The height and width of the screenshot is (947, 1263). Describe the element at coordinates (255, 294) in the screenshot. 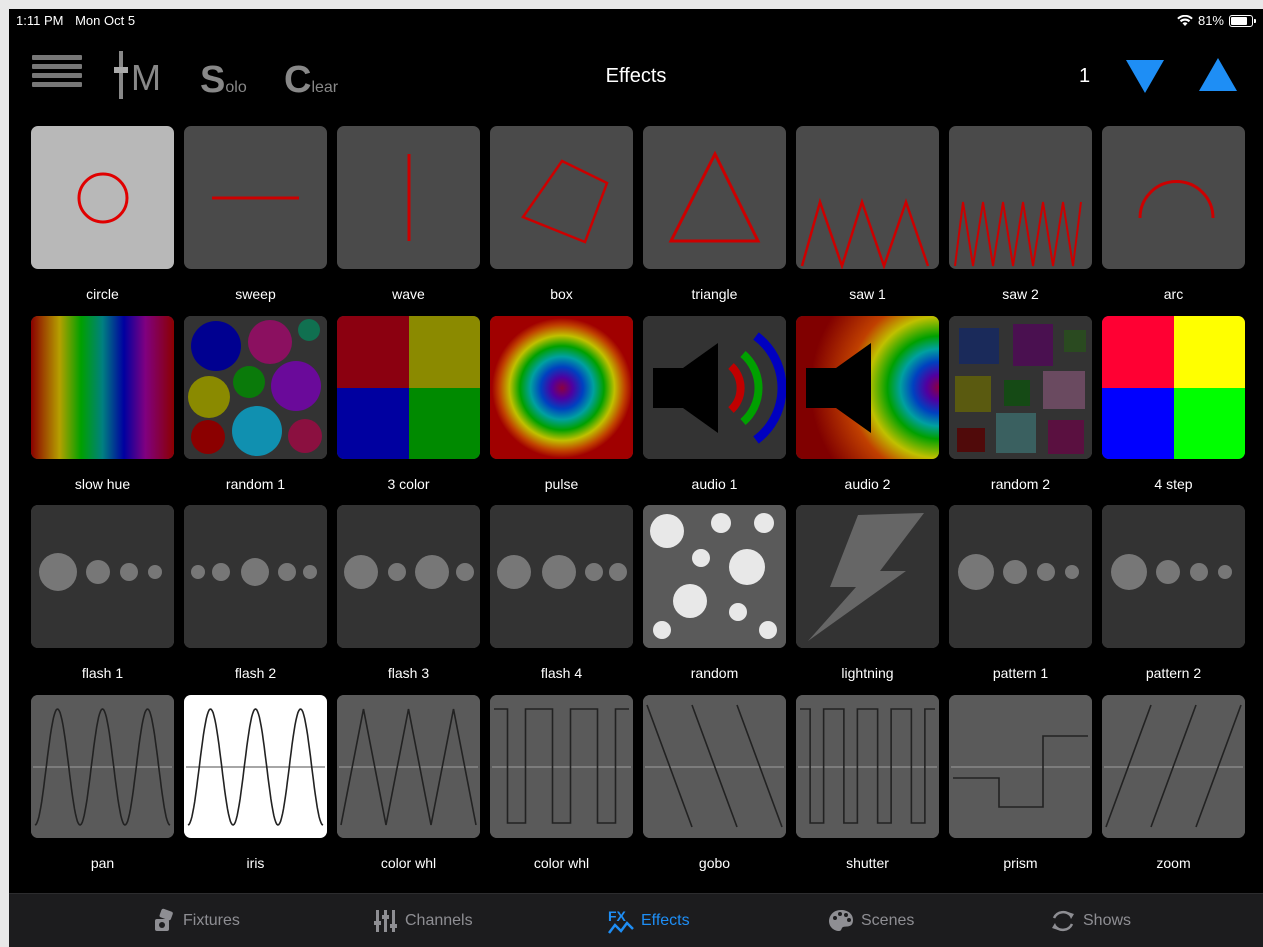

I see `effect-label: sweep` at that location.